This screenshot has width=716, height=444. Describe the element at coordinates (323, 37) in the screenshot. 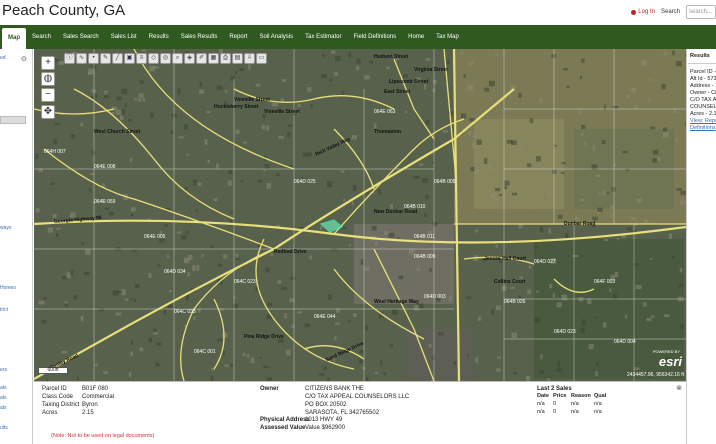

I see `nav-item-tax-estimator: Tax Estimator` at that location.